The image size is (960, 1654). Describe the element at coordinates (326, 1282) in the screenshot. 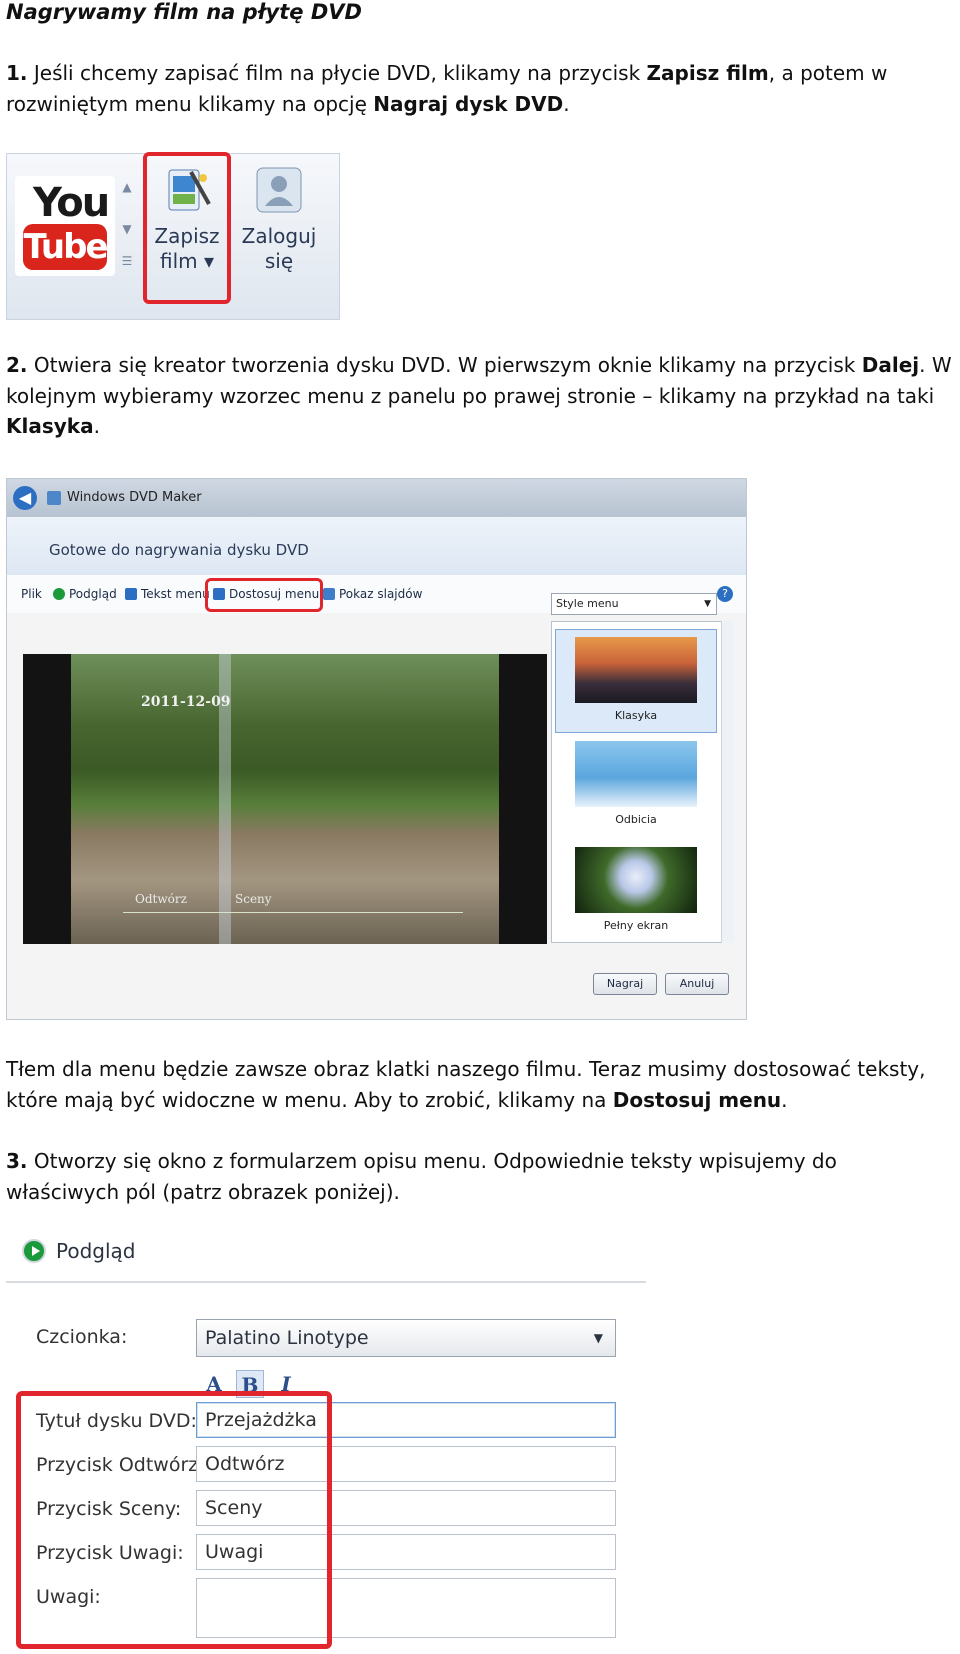

I see `divider` at that location.